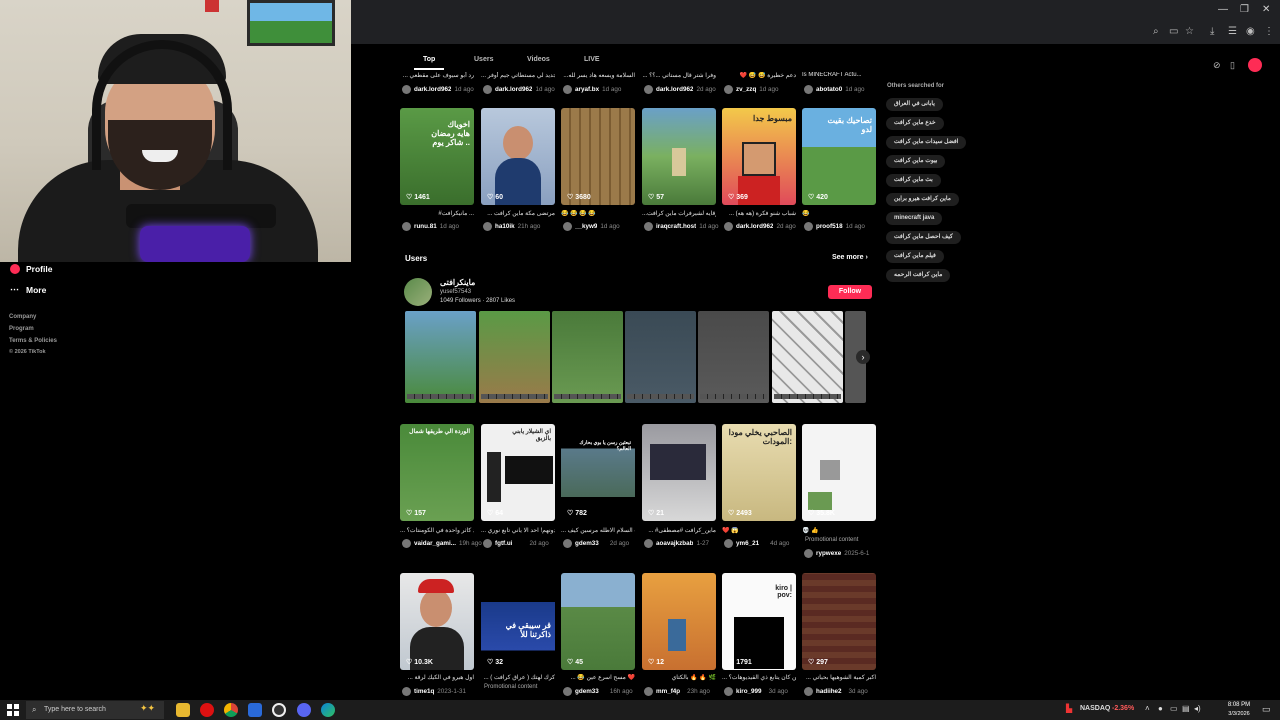  I want to click on menu-icon: ⋮, so click(1269, 31).